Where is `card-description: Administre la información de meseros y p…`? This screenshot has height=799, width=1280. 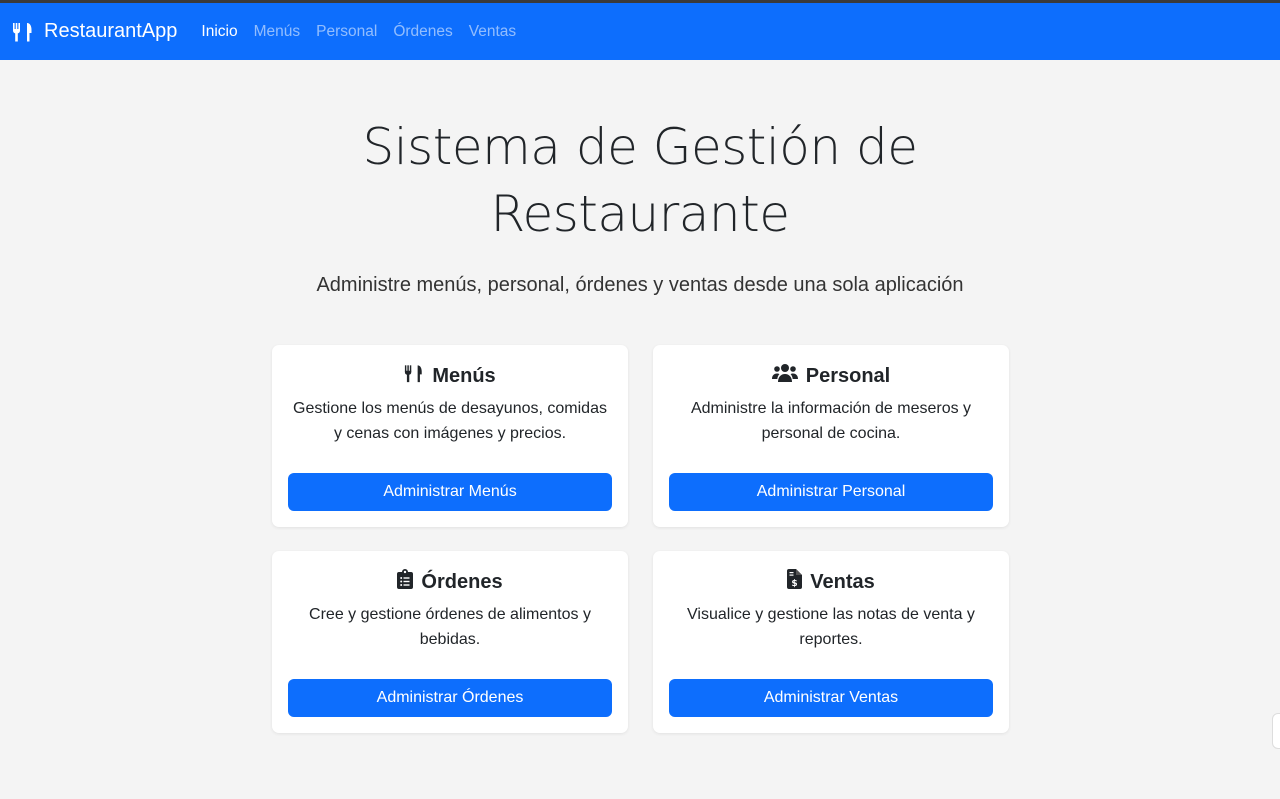 card-description: Administre la información de meseros y p… is located at coordinates (831, 421).